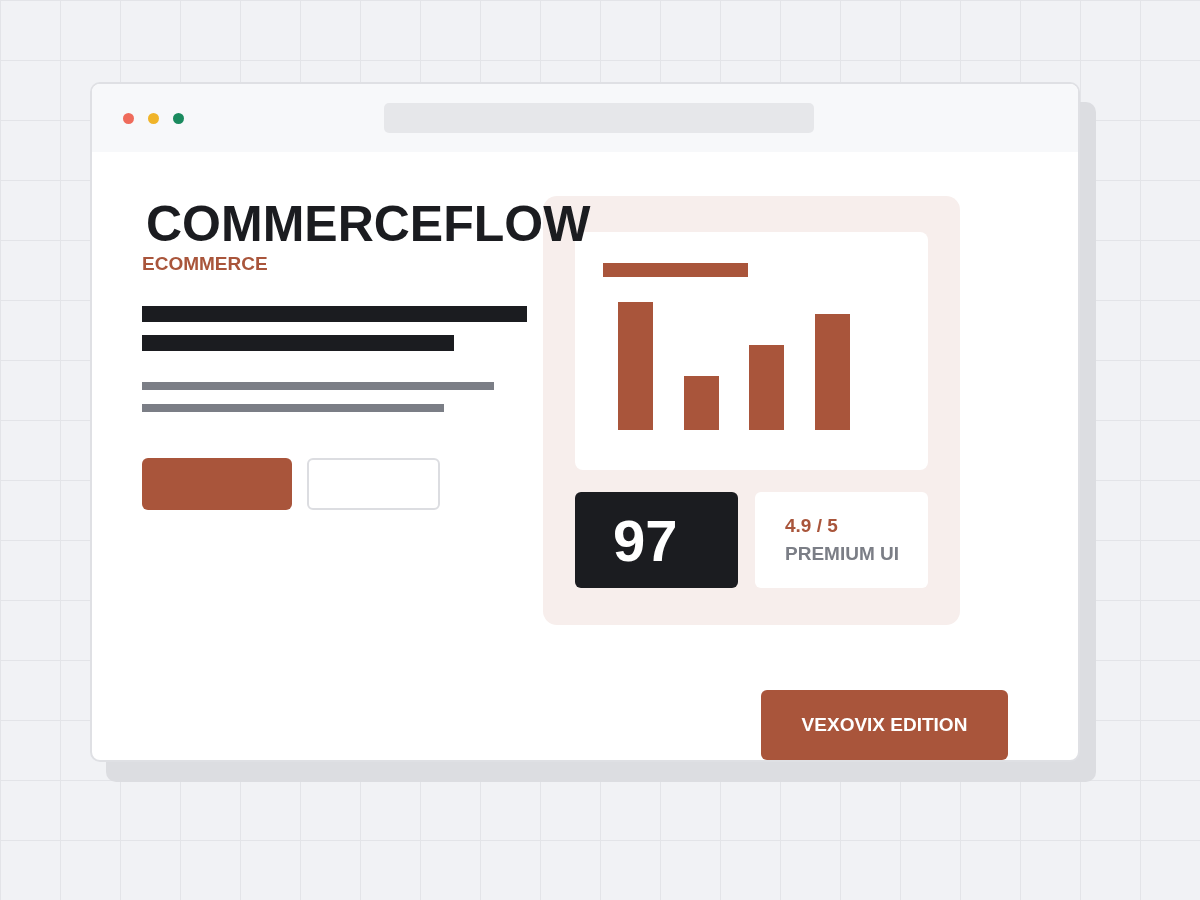 The image size is (1200, 900). What do you see at coordinates (178, 118) in the screenshot?
I see `maximize-dot-icon` at bounding box center [178, 118].